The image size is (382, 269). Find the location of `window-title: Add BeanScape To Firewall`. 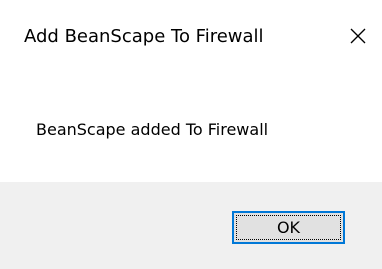

window-title: Add BeanScape To Firewall is located at coordinates (144, 36).